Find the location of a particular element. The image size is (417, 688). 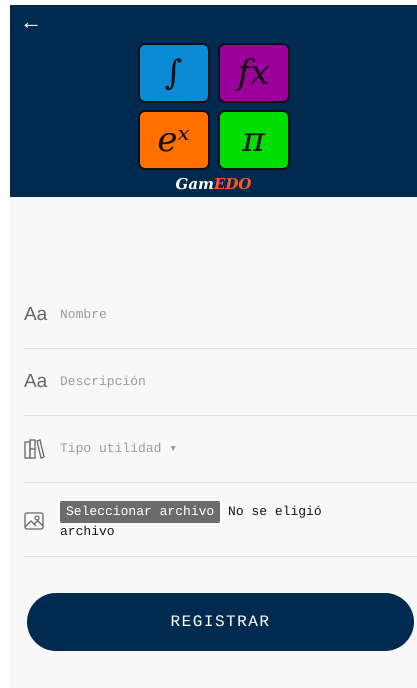

register-button: REGISTRAR is located at coordinates (220, 622).